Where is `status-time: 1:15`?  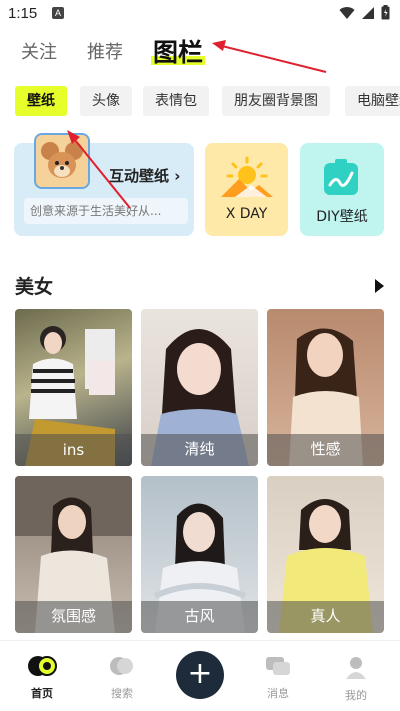 status-time: 1:15 is located at coordinates (23, 13).